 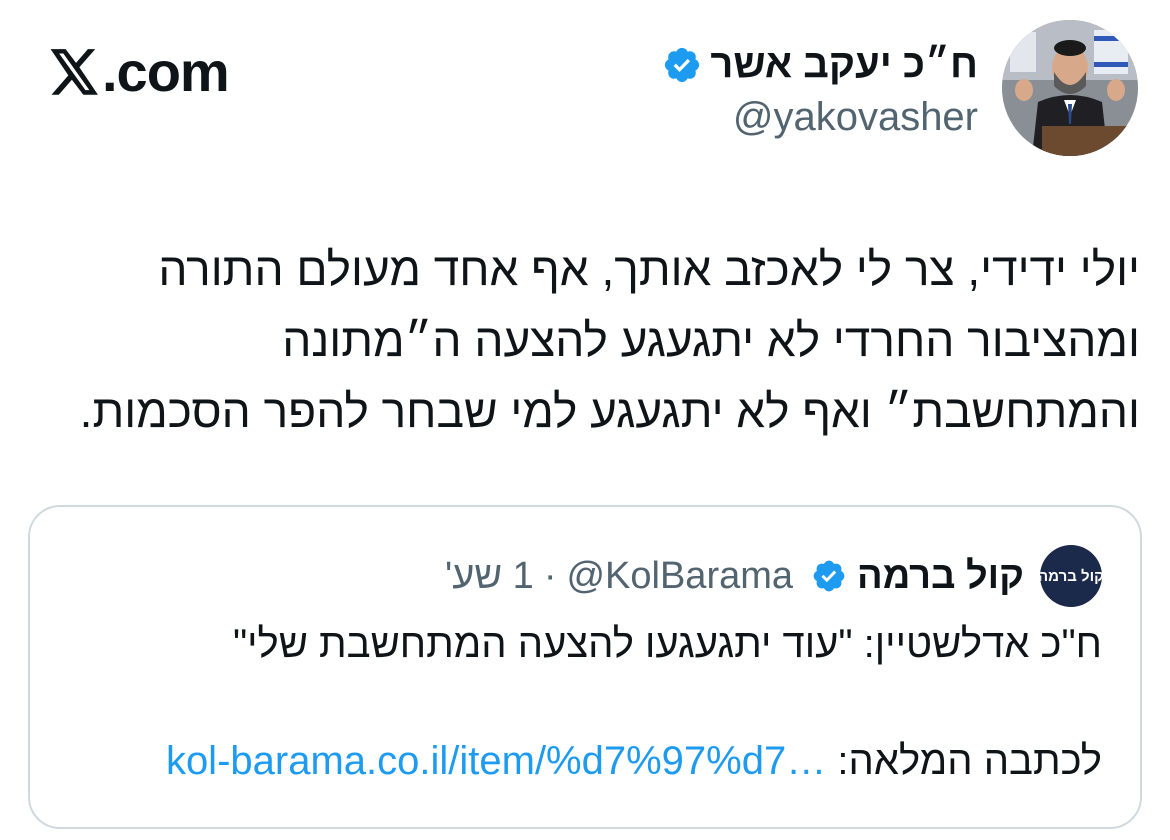 I want to click on author-text: ח״כ יעקב אשר @yakovasher, so click(x=820, y=88).